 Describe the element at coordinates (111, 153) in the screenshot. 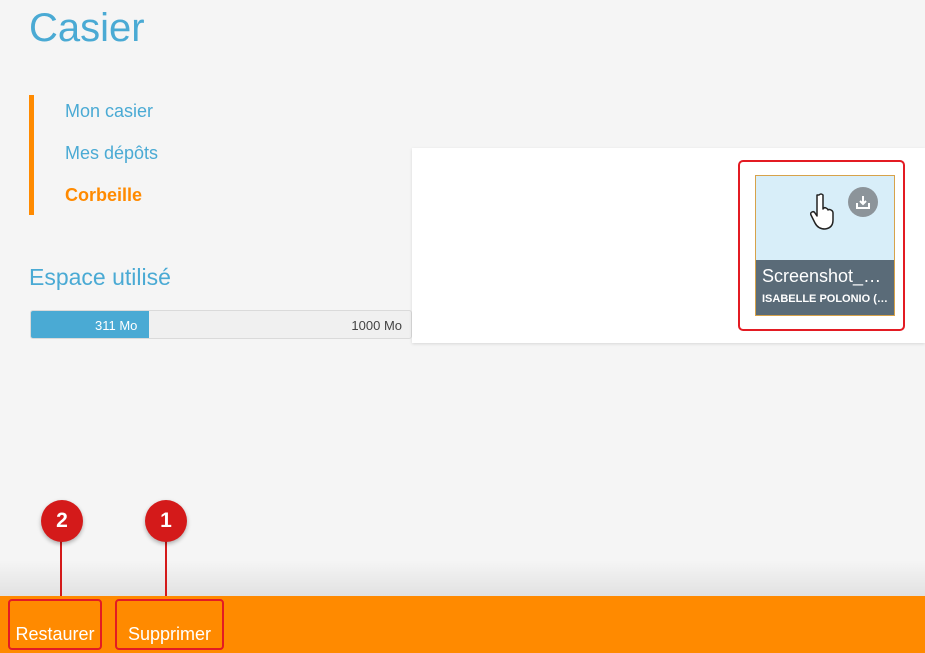

I see `nav-item-mes-depots: Mes dépôts` at that location.